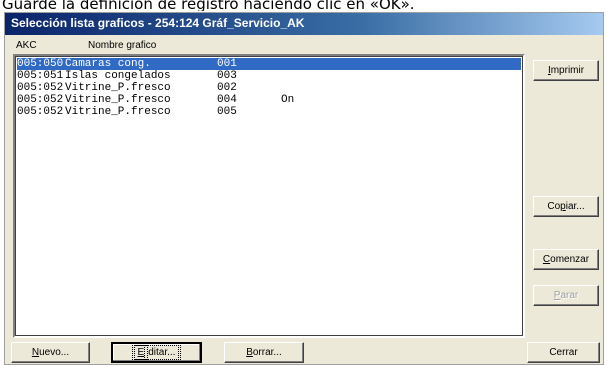 The width and height of the screenshot is (608, 366). What do you see at coordinates (570, 259) in the screenshot?
I see `comenzar-label-rest: omenzar` at bounding box center [570, 259].